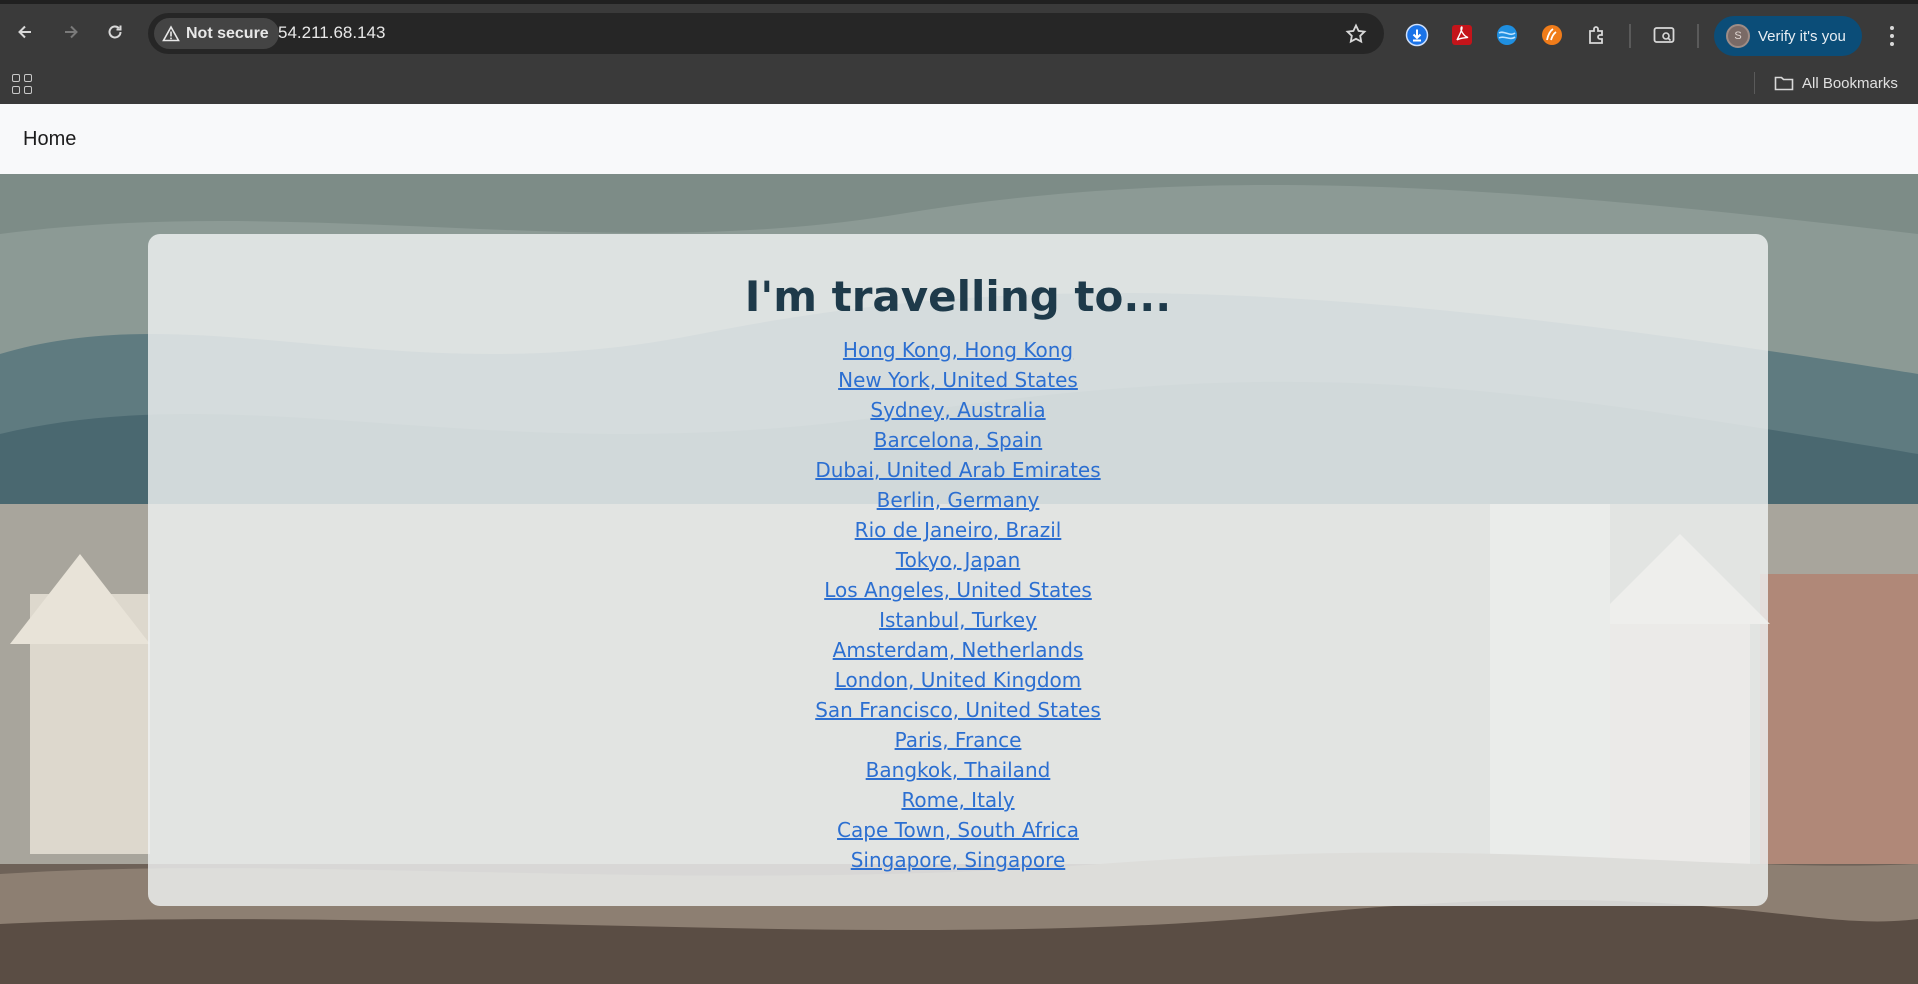 Image resolution: width=1918 pixels, height=984 pixels. I want to click on destination-link: London, United Kingdom, so click(958, 680).